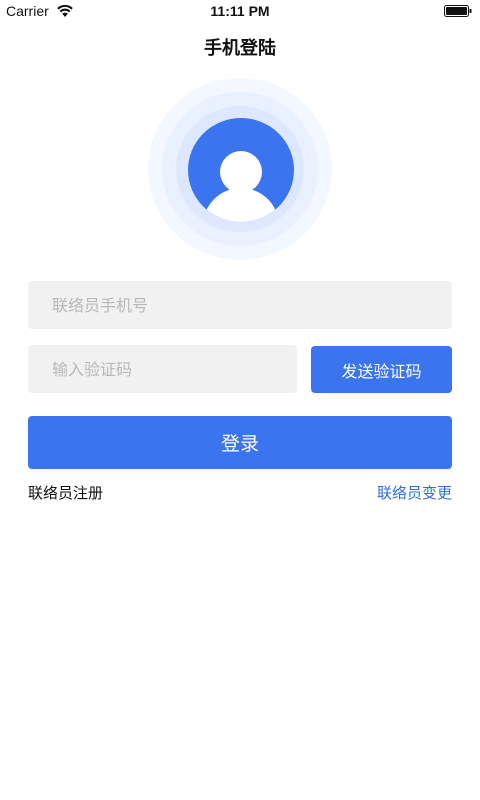 This screenshot has width=480, height=800. I want to click on verification-code-input, so click(162, 369).